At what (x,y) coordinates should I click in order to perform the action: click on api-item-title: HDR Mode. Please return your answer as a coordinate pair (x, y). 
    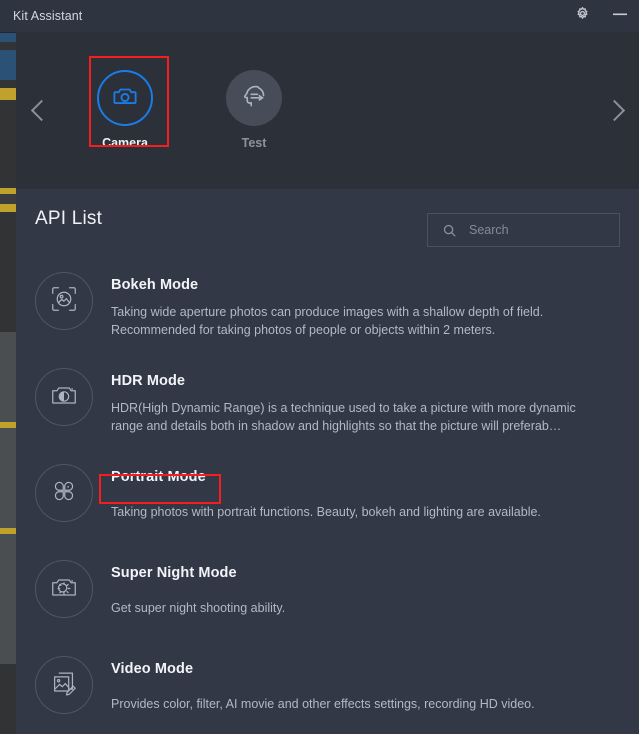
    Looking at the image, I should click on (148, 381).